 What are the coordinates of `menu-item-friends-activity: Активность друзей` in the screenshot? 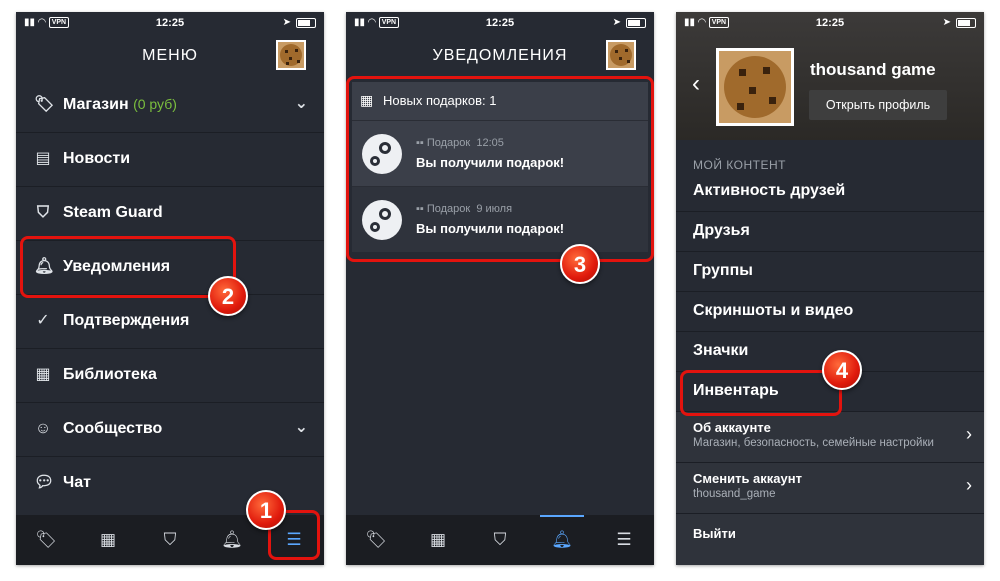 It's located at (830, 192).